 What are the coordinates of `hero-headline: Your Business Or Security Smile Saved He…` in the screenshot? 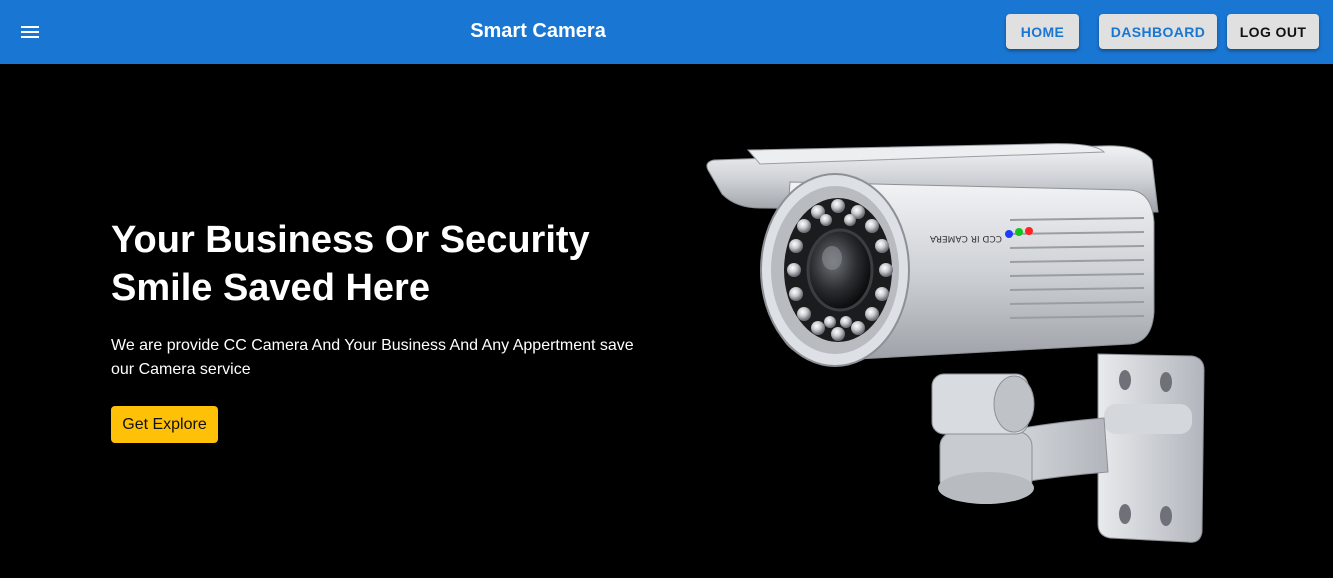 It's located at (391, 264).